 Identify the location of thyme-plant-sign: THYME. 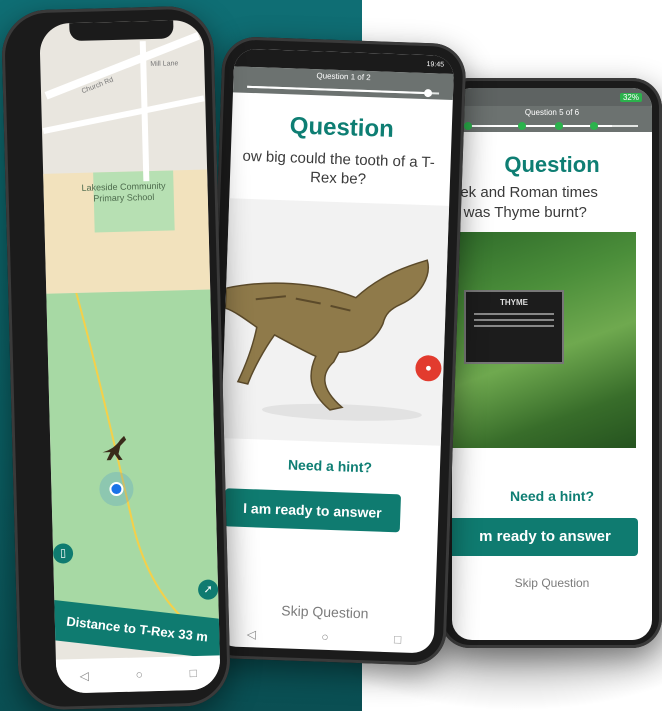
(514, 327).